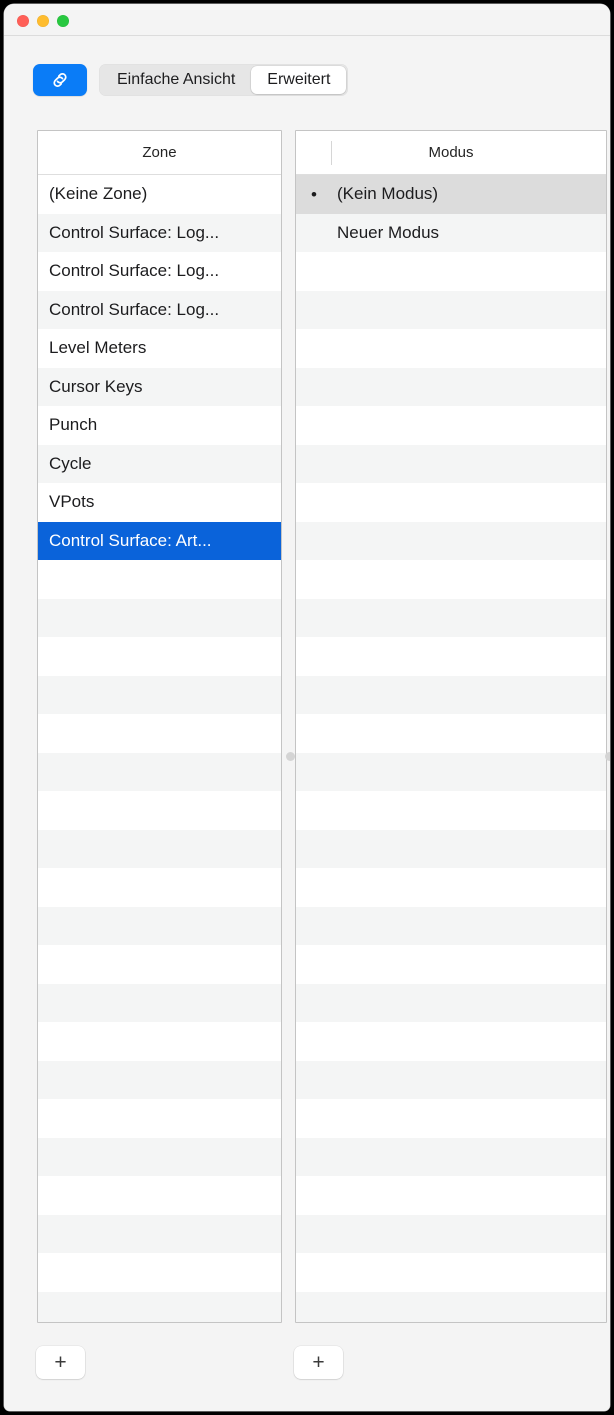 The height and width of the screenshot is (1415, 614). I want to click on segment-erweitert: Erweitert, so click(299, 80).